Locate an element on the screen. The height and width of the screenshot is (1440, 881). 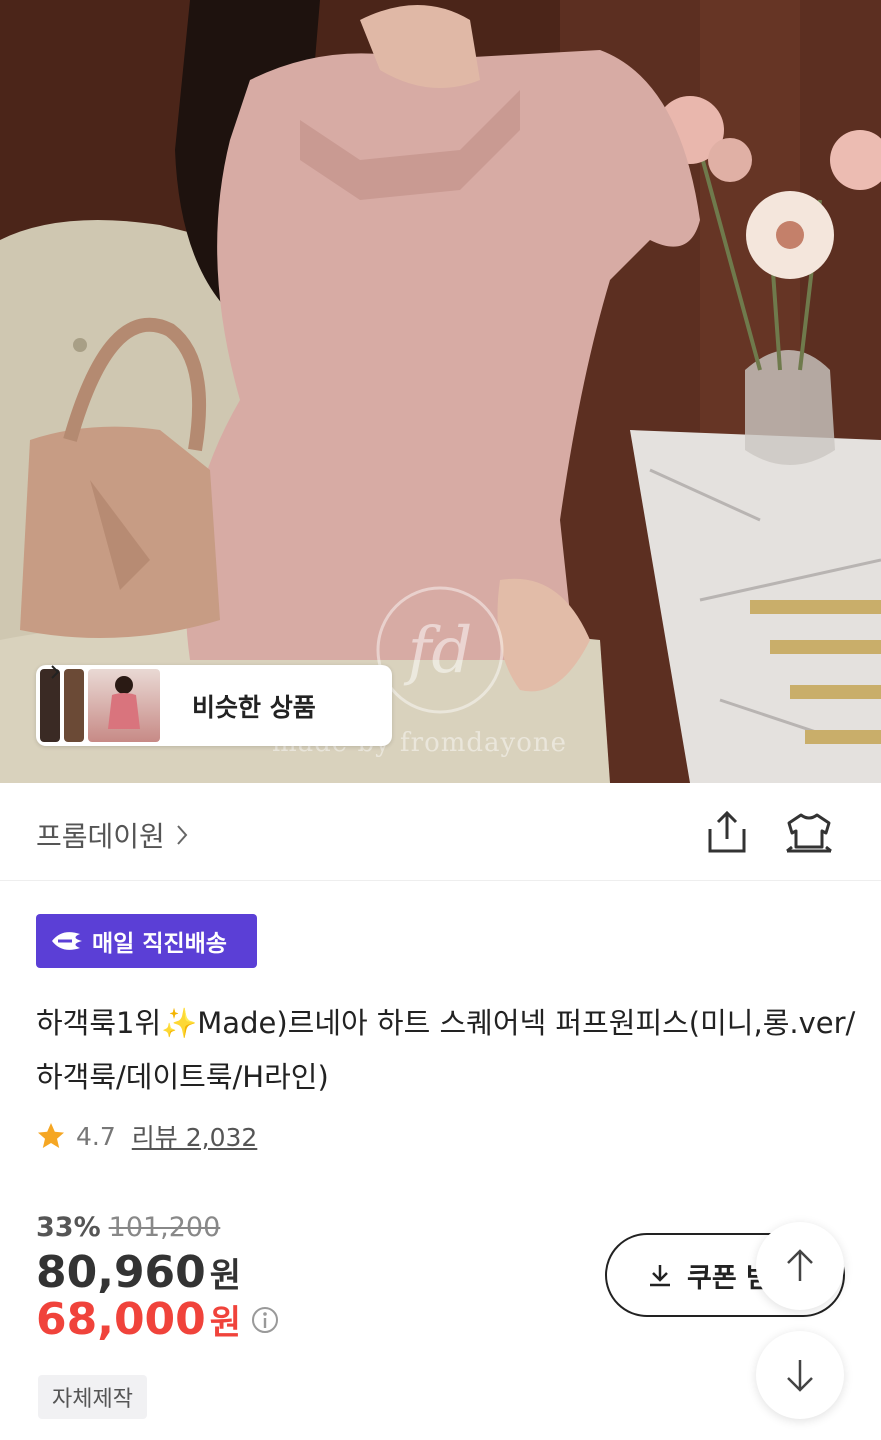
final-price: 68,000 원 is located at coordinates (157, 1319).